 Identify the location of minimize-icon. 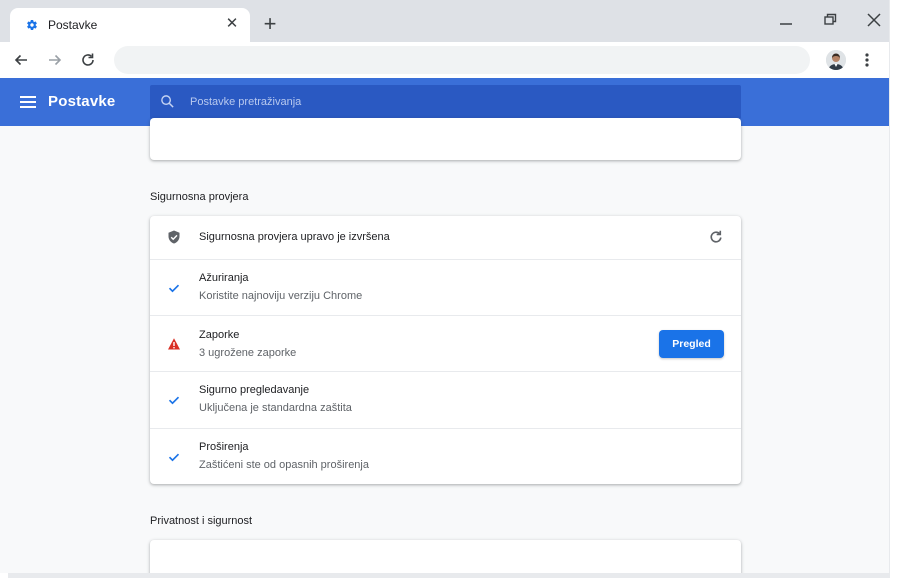
(786, 20).